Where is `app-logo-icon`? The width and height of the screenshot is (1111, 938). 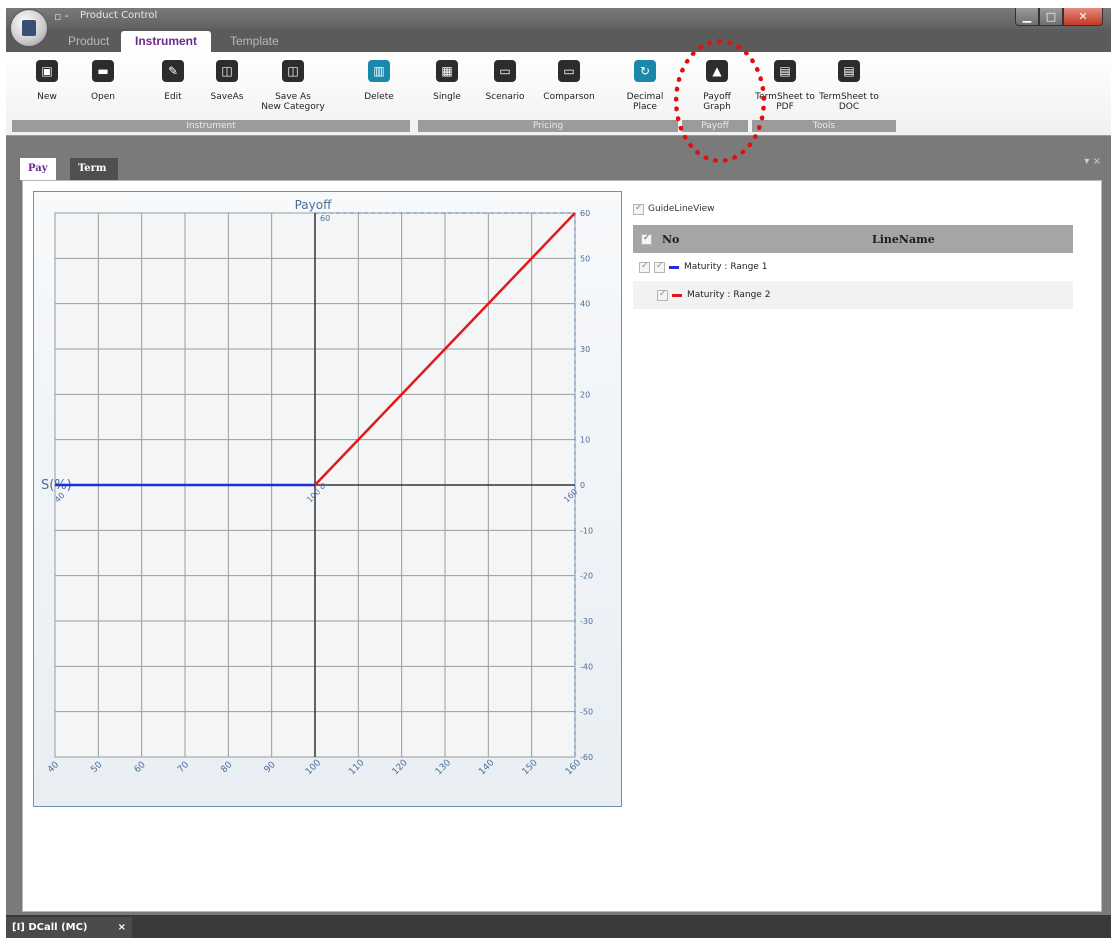
app-logo-icon is located at coordinates (29, 28).